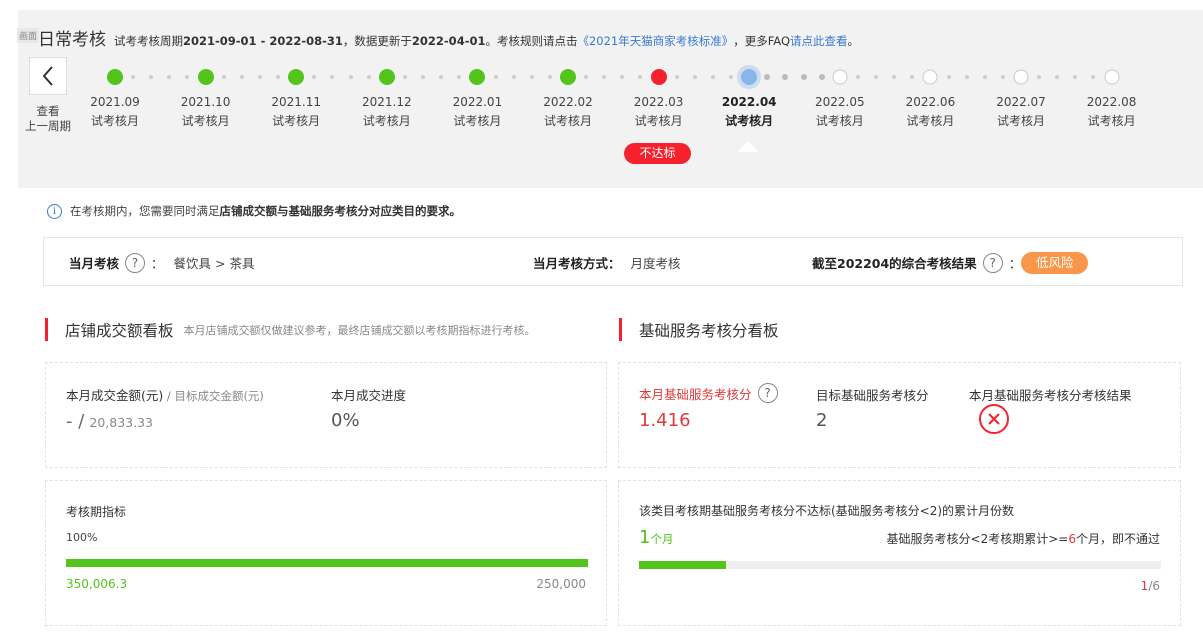 The image size is (1203, 635). I want to click on timeline-month: 2022.06 试考核月, so click(930, 112).